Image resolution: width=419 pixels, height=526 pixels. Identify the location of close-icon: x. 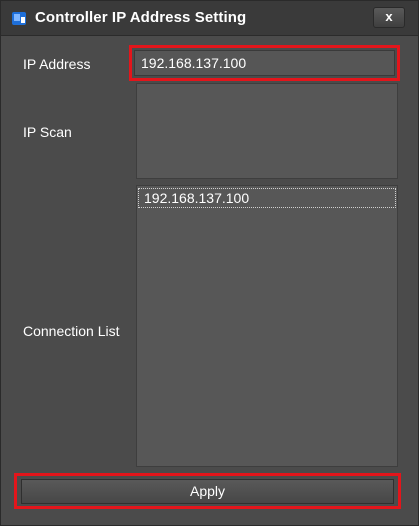
(389, 16).